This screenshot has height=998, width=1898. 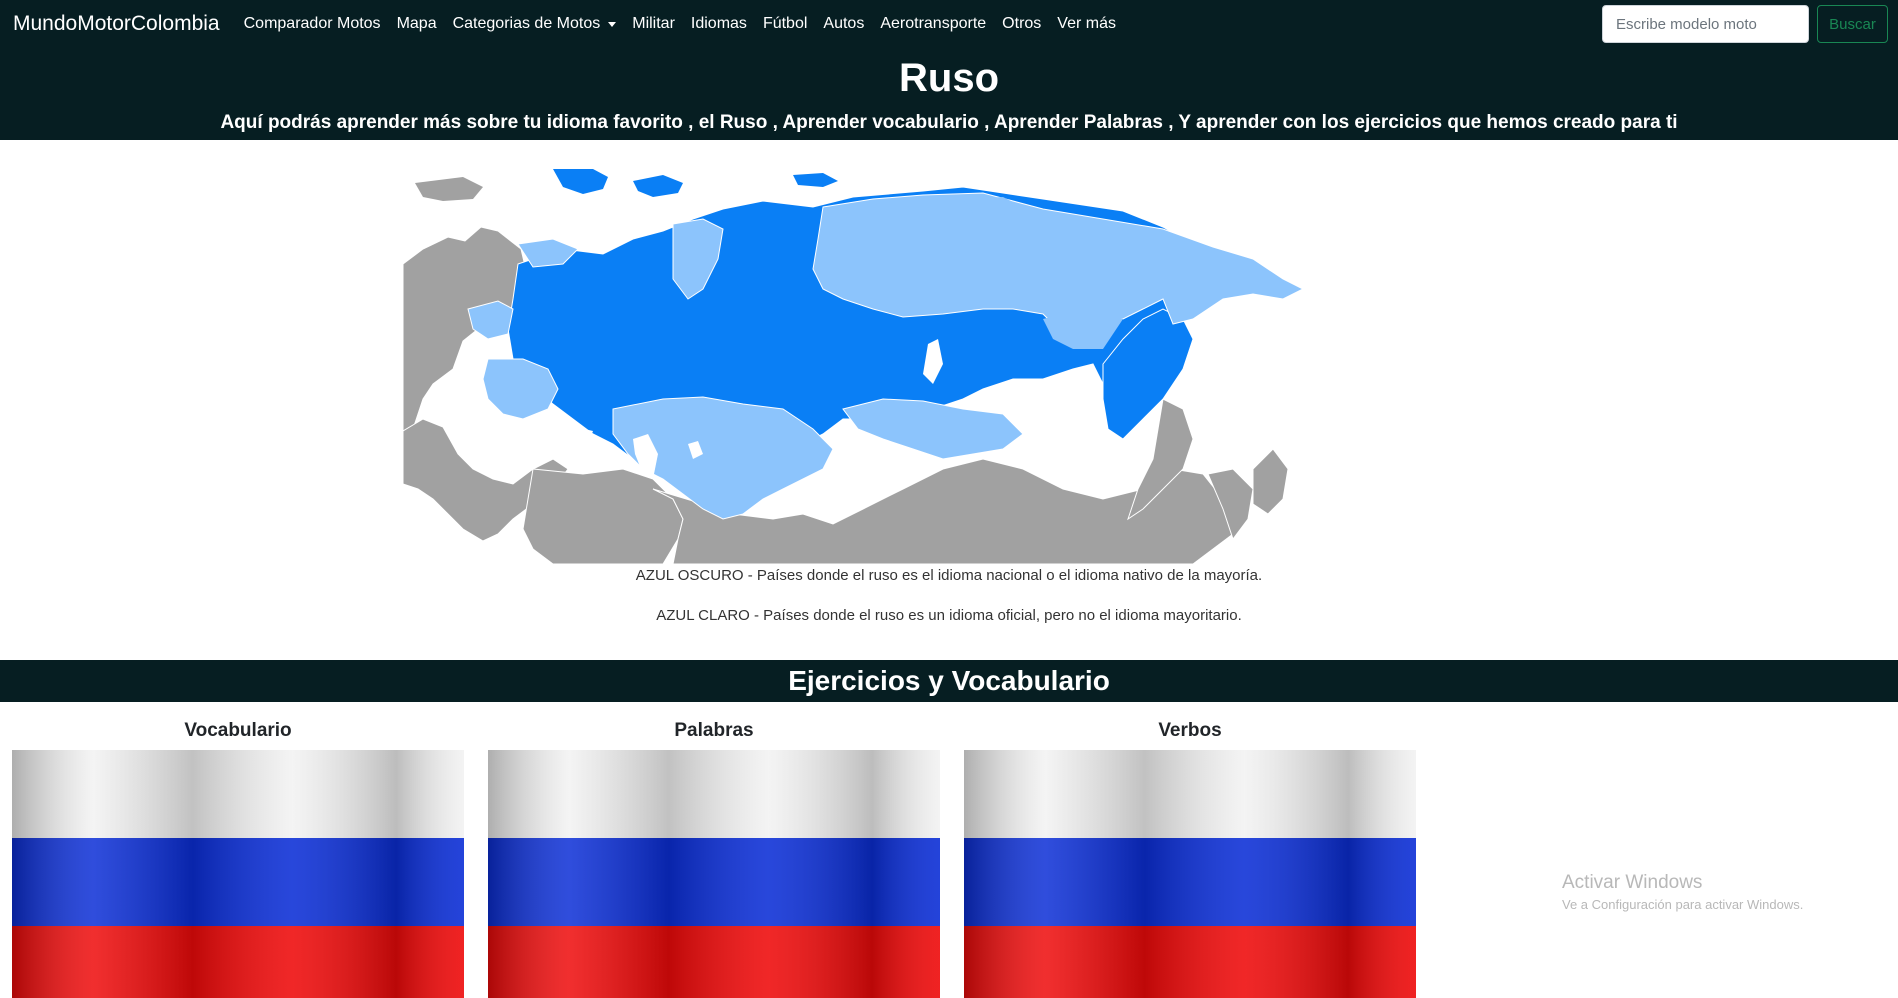 What do you see at coordinates (238, 730) in the screenshot?
I see `card-title: Vocabulario` at bounding box center [238, 730].